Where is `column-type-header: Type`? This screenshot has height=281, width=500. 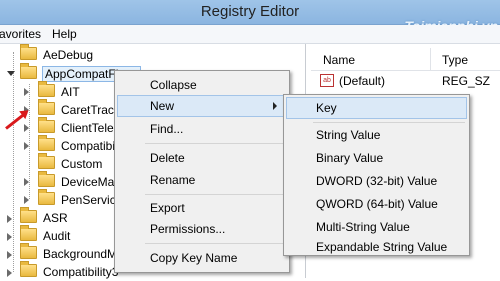
column-type-header: Type is located at coordinates (455, 60).